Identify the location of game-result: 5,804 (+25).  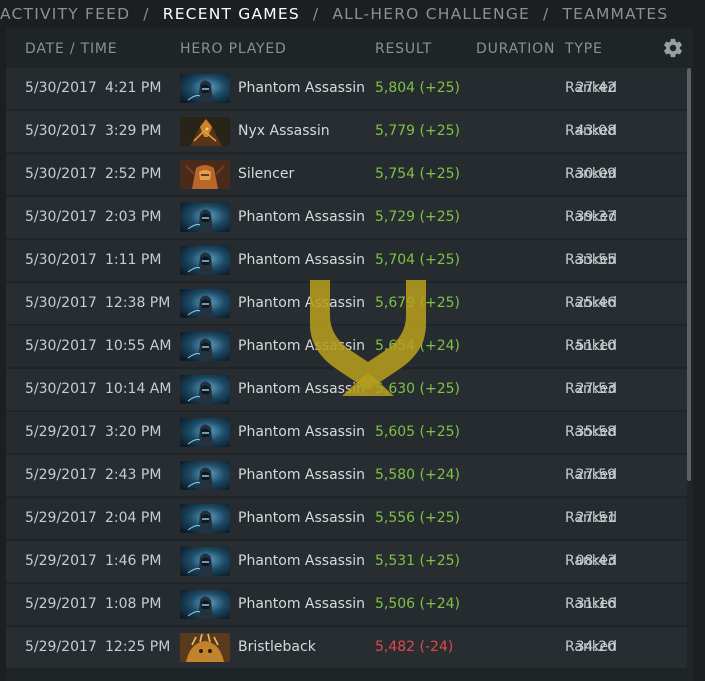
(417, 88).